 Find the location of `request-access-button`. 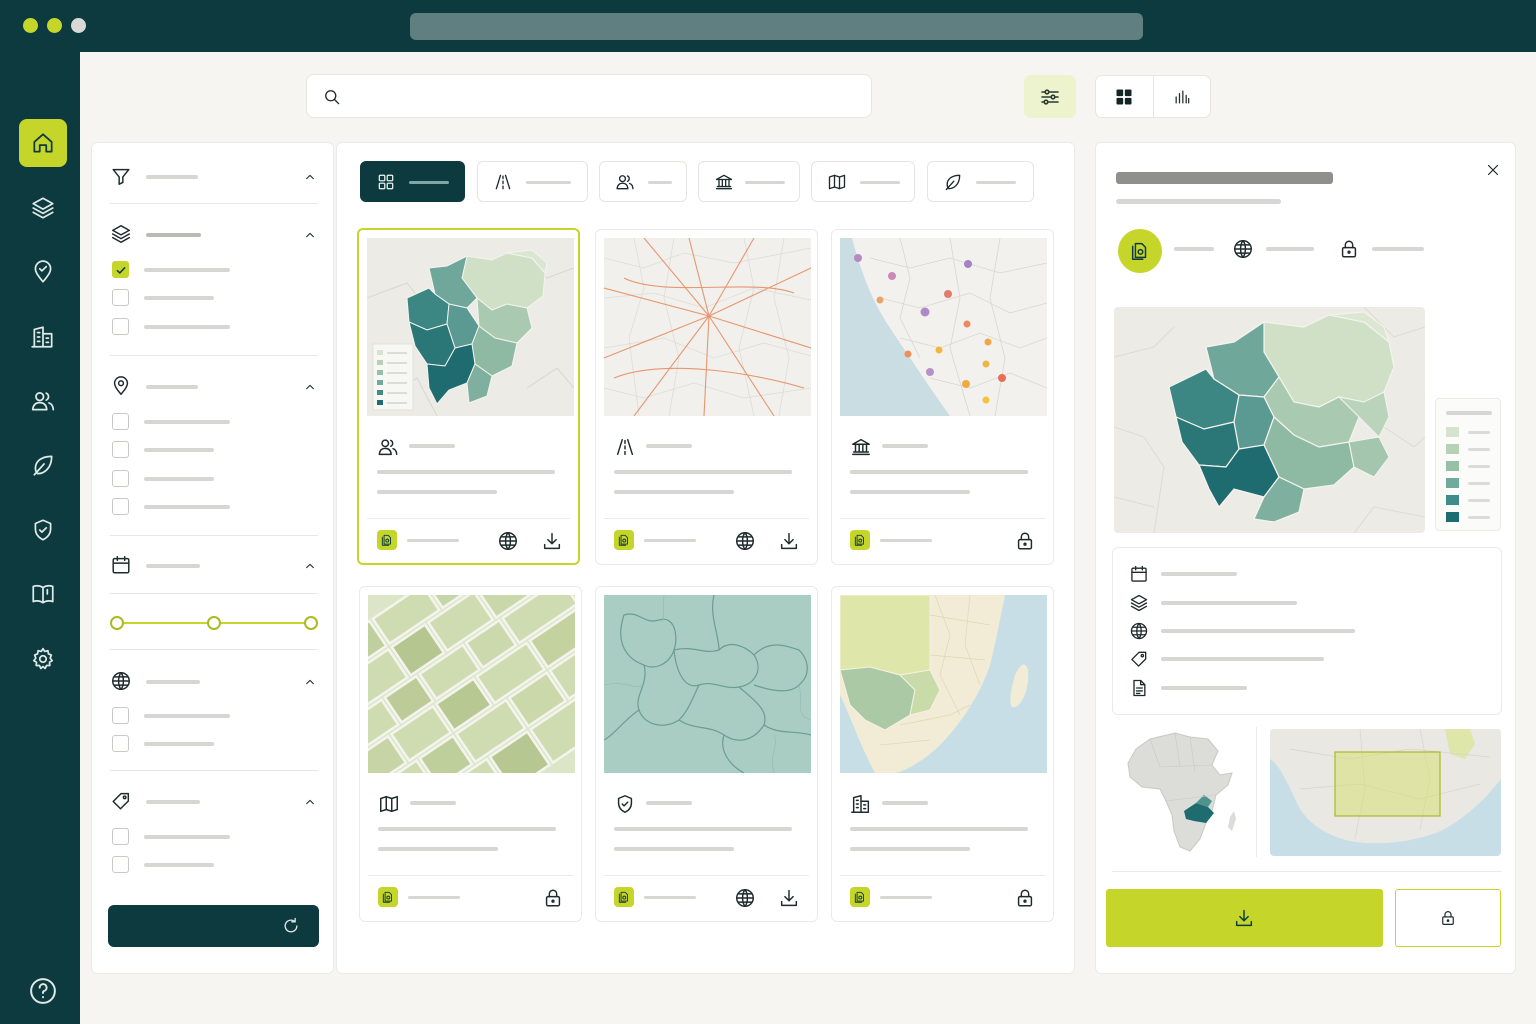

request-access-button is located at coordinates (1448, 918).